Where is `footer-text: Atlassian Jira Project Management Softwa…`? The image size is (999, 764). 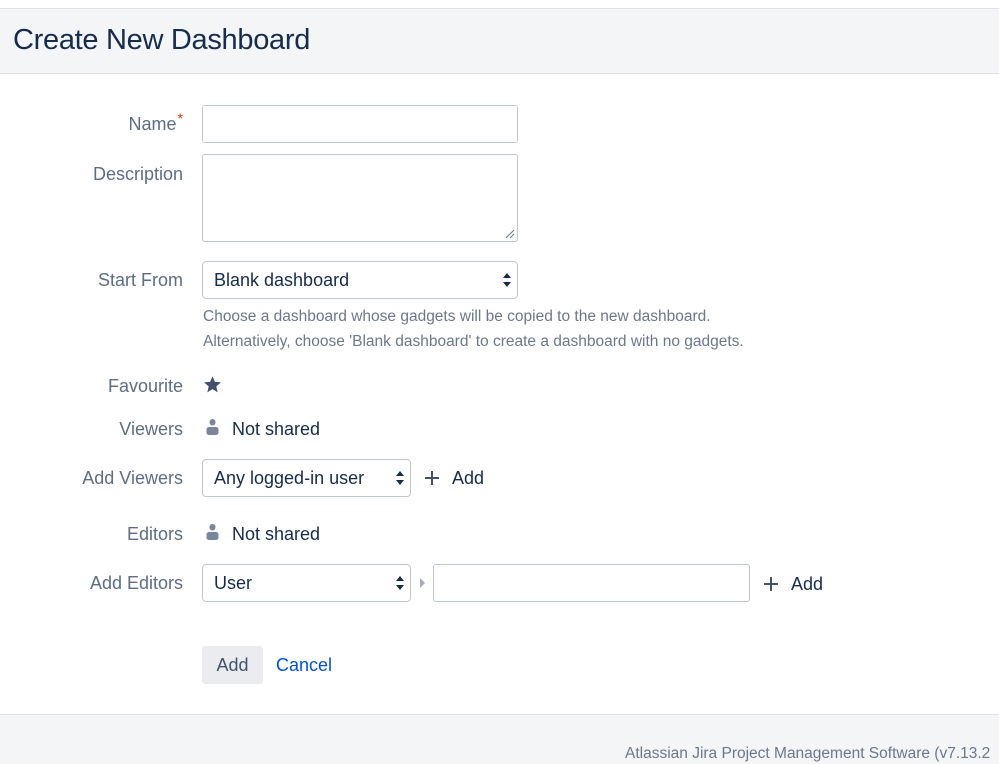 footer-text: Atlassian Jira Project Management Softwa… is located at coordinates (808, 753).